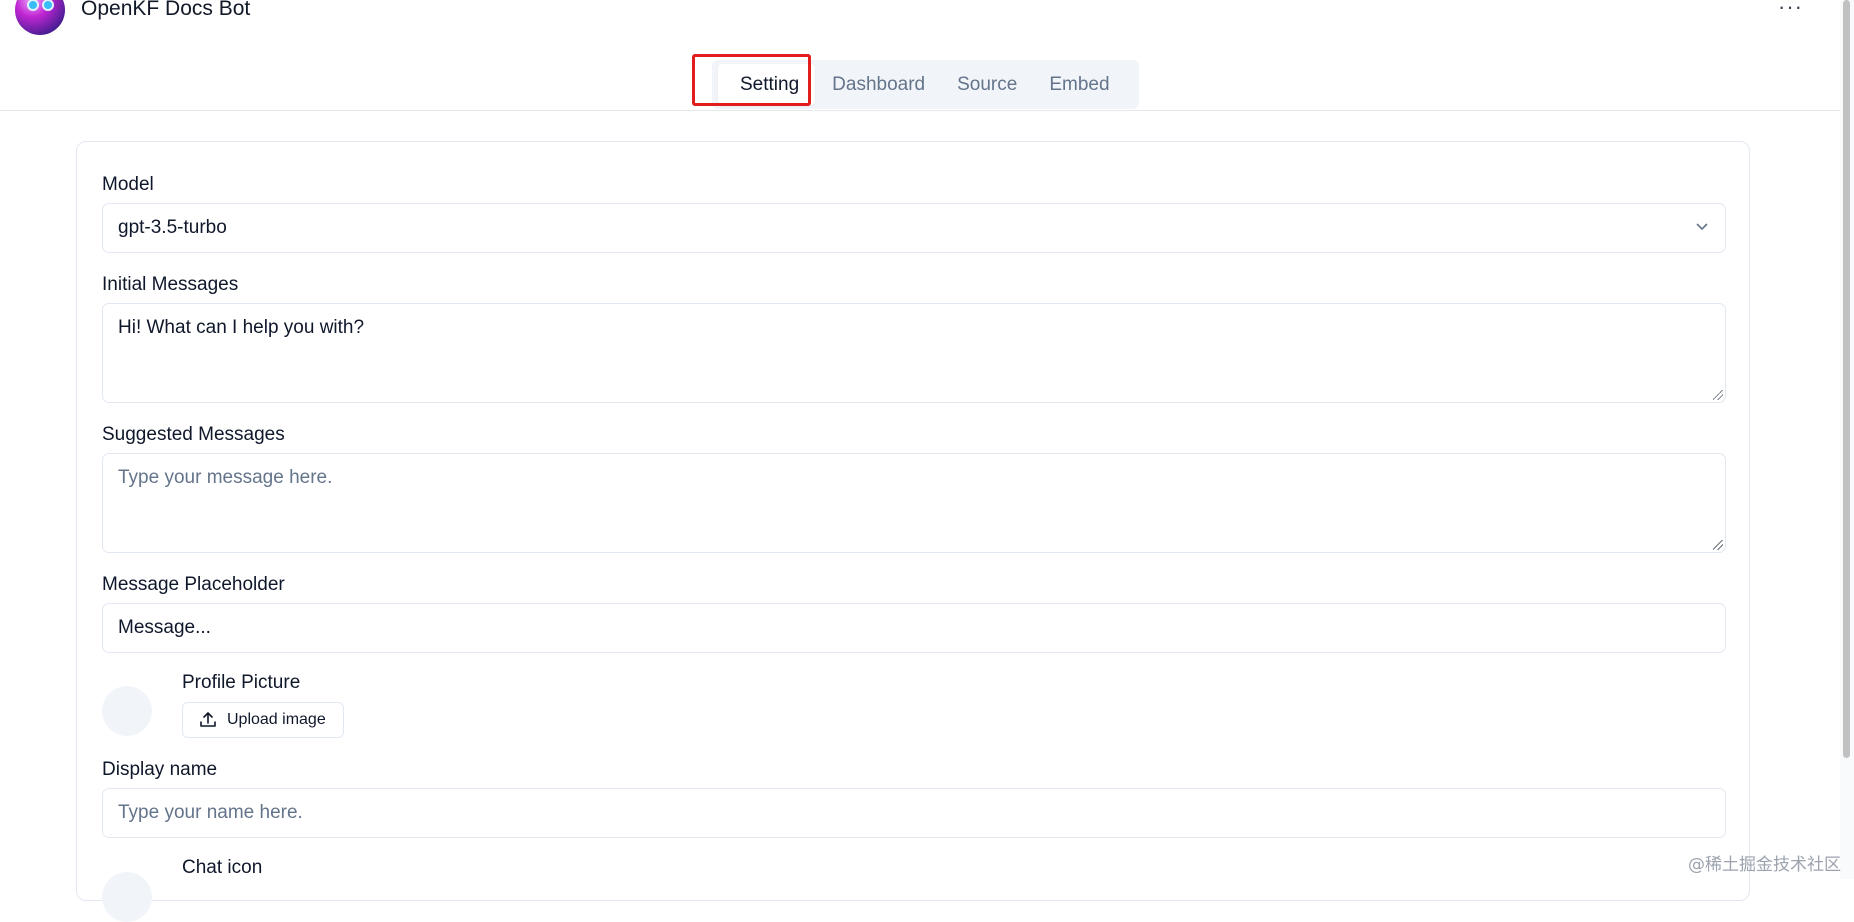 The width and height of the screenshot is (1854, 922). What do you see at coordinates (170, 284) in the screenshot?
I see `initial-messages-label: Initial Messages` at bounding box center [170, 284].